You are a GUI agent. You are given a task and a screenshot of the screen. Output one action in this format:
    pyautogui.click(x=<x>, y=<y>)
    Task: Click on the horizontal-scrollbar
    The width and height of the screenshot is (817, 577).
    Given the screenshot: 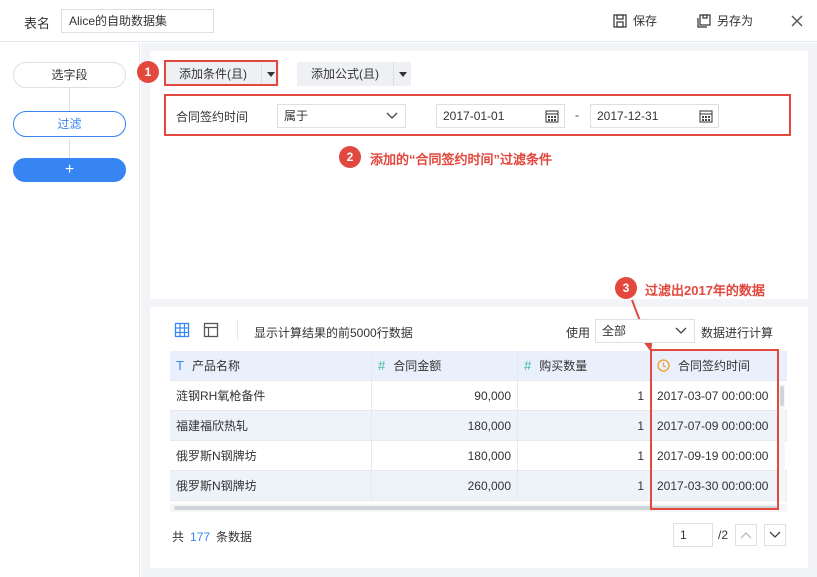 What is the action you would take?
    pyautogui.click(x=478, y=508)
    